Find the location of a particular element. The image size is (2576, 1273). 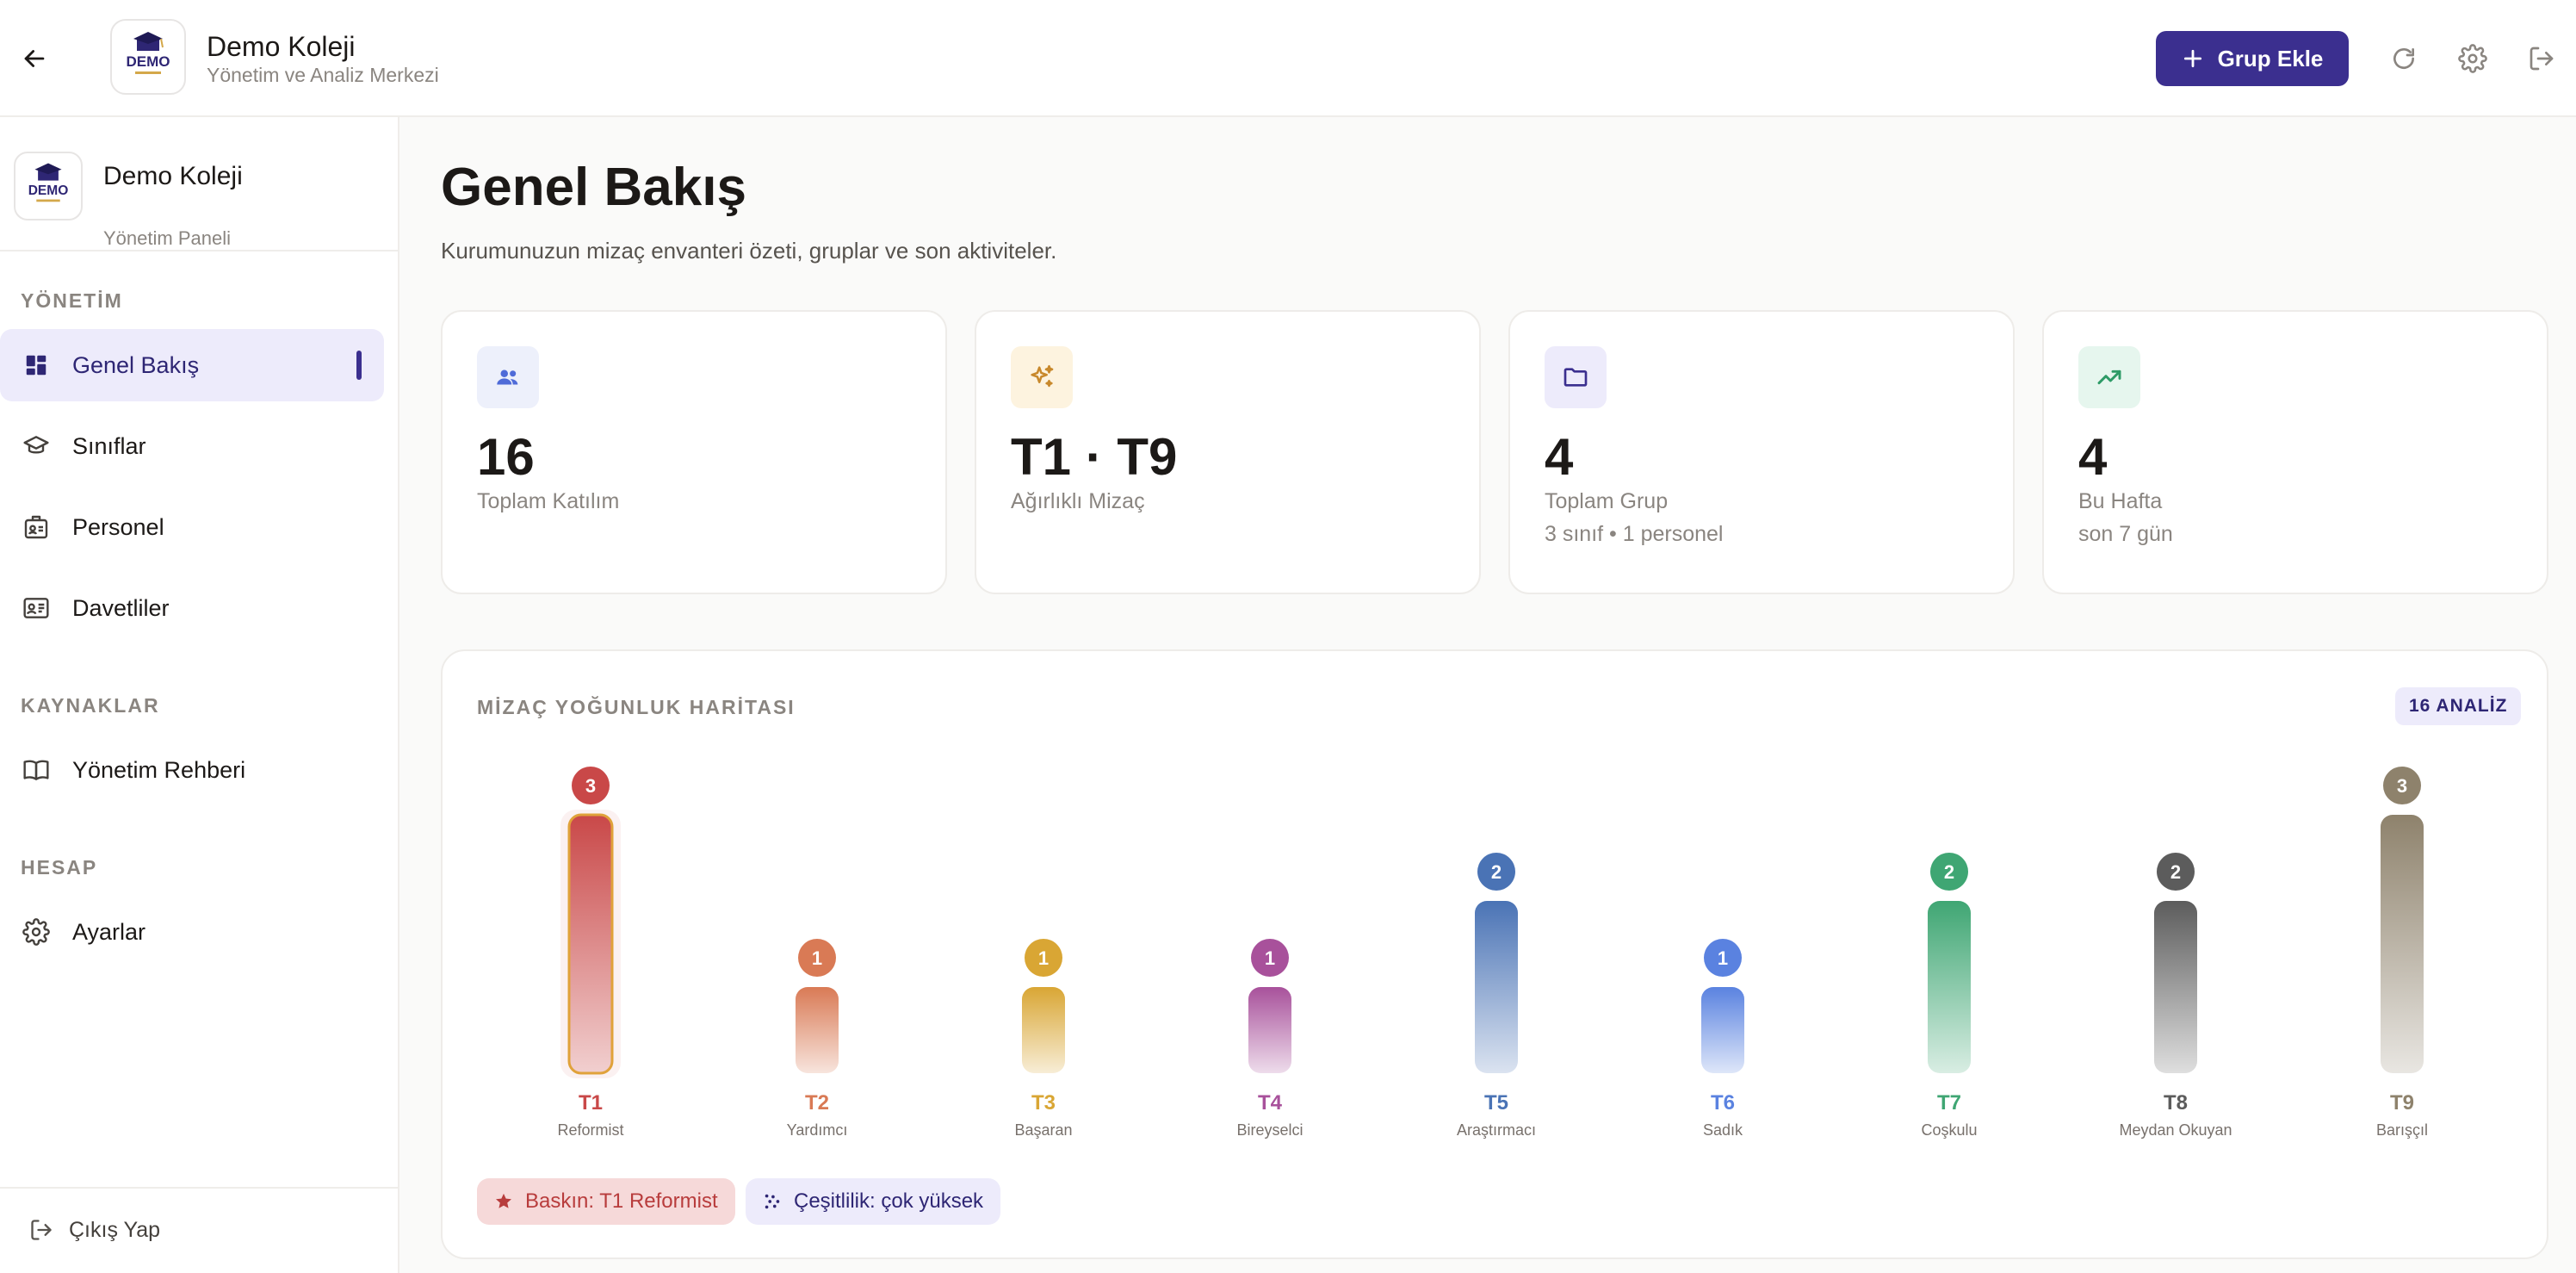

school-logo: DEMO is located at coordinates (148, 57).